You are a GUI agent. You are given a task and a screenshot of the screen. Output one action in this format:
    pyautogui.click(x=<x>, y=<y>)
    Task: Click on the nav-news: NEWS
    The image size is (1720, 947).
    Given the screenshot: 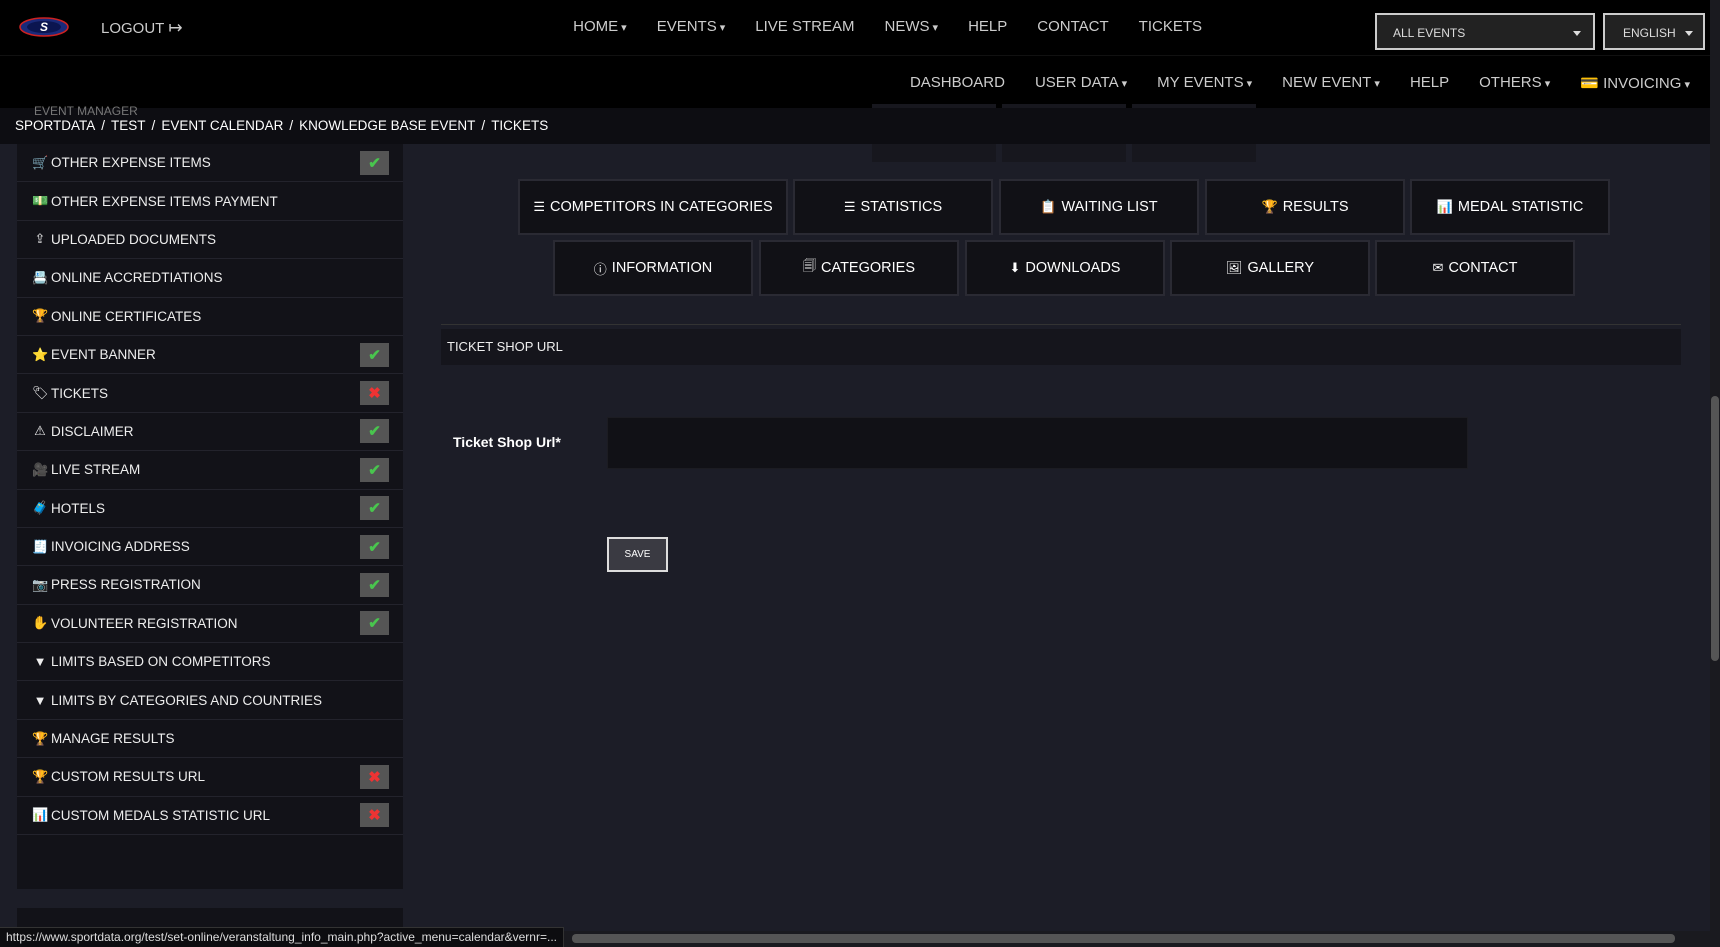 What is the action you would take?
    pyautogui.click(x=912, y=26)
    